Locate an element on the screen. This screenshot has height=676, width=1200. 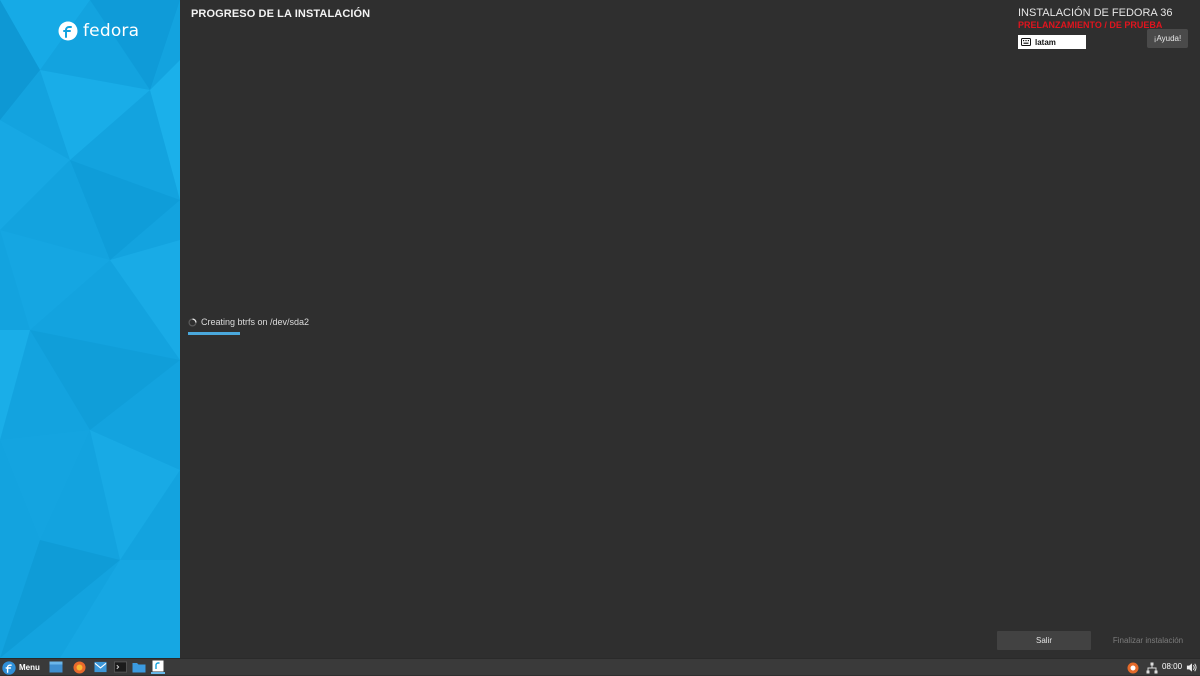
terminal-icon is located at coordinates (120, 667).